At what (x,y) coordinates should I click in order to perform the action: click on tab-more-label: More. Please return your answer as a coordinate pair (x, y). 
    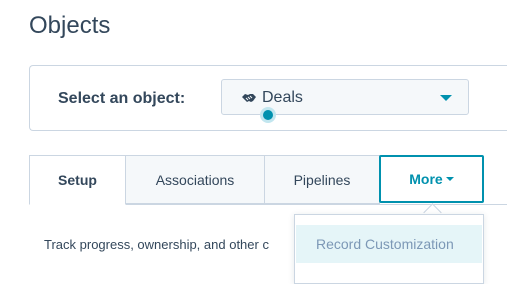
    Looking at the image, I should click on (426, 179).